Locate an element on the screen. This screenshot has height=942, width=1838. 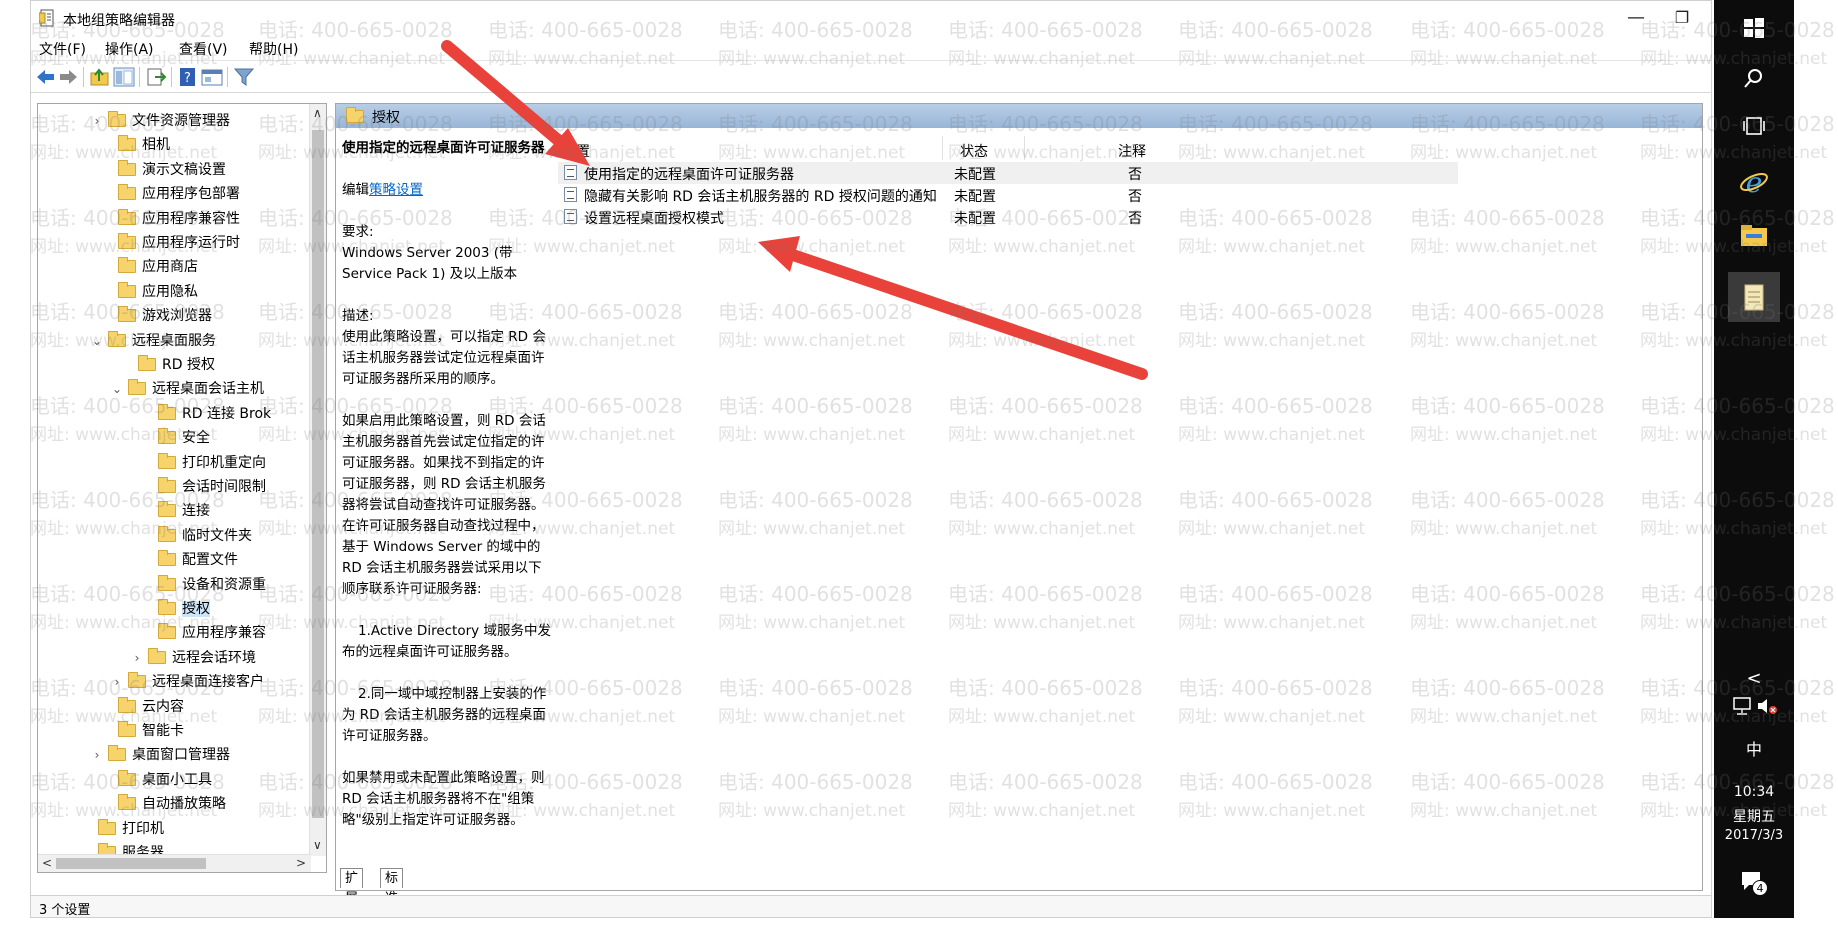
tab-standard: 标准 is located at coordinates (392, 887).